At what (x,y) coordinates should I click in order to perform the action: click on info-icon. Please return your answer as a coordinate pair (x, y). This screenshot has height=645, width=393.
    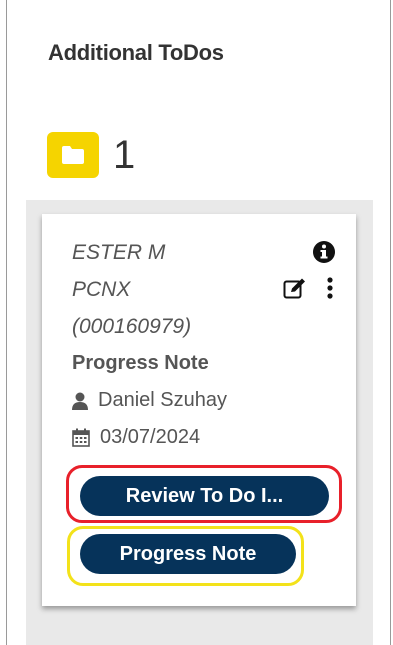
    Looking at the image, I should click on (324, 252).